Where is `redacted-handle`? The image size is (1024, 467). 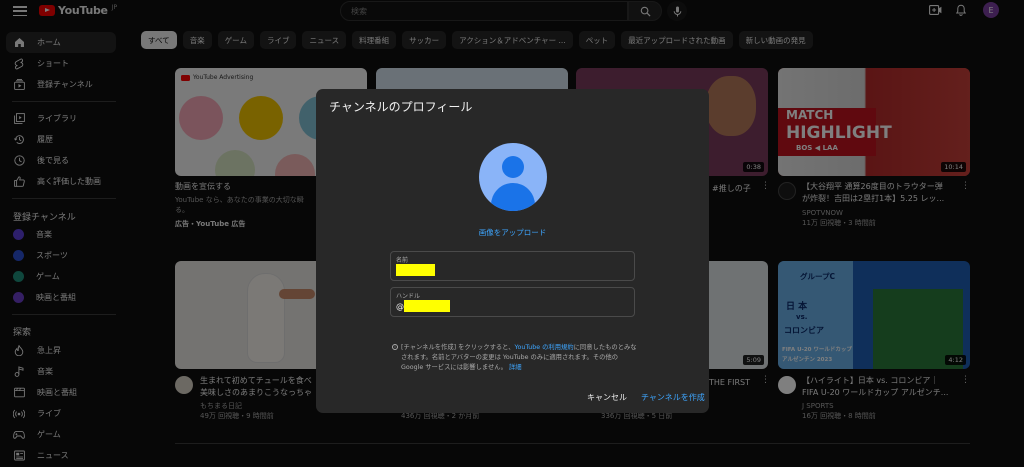 redacted-handle is located at coordinates (427, 306).